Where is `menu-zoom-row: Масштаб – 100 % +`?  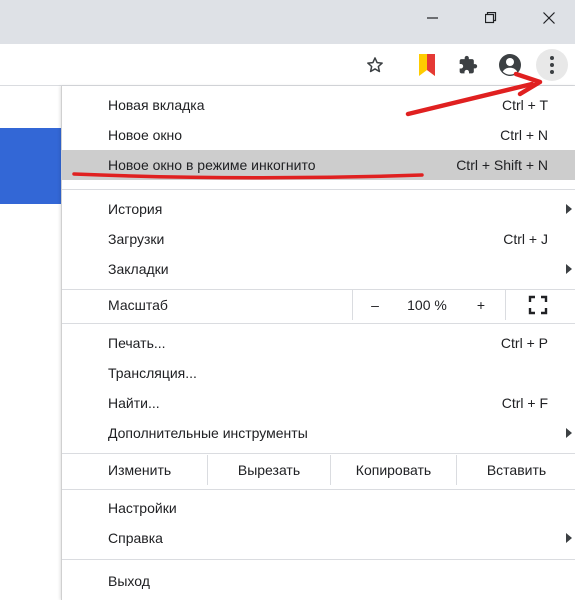
menu-zoom-row: Масштаб – 100 % + is located at coordinates (318, 305).